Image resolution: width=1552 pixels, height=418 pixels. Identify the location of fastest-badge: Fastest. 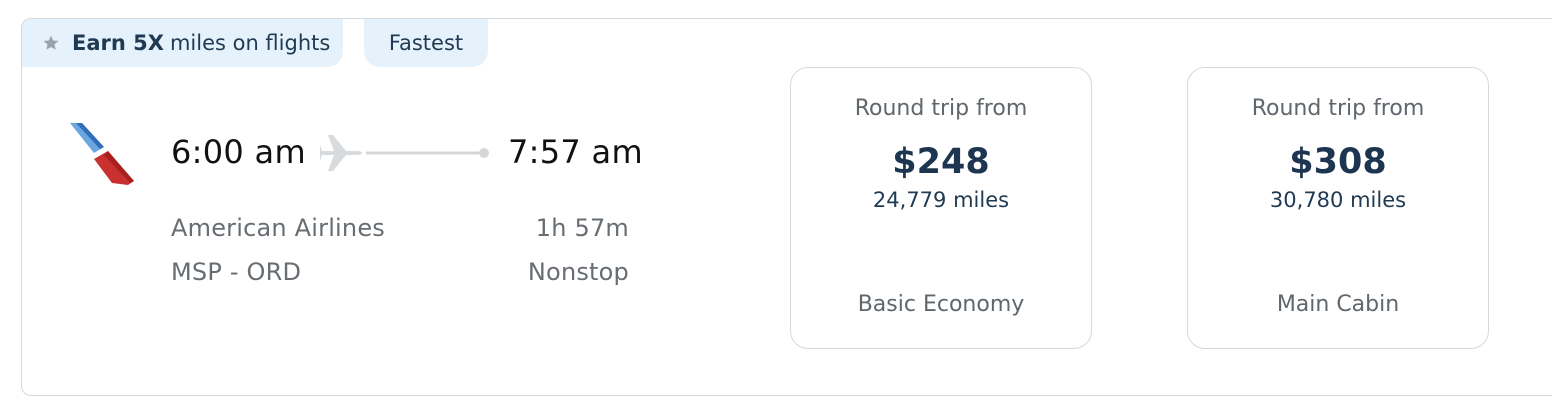
(426, 43).